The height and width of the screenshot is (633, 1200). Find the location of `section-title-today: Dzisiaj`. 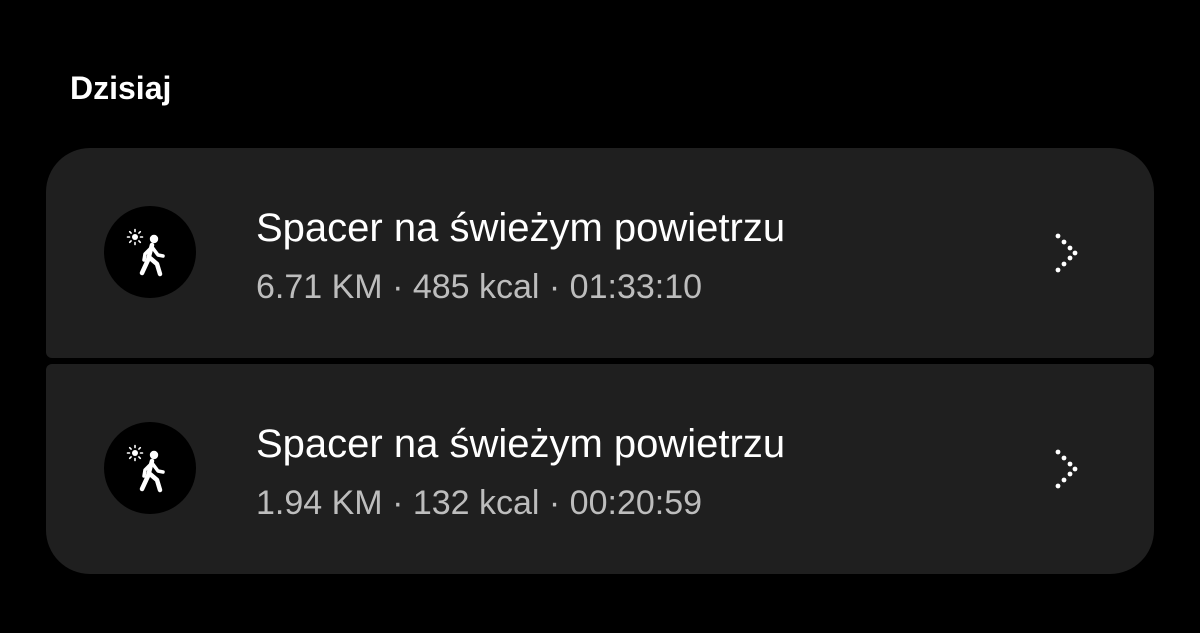

section-title-today: Dzisiaj is located at coordinates (121, 88).